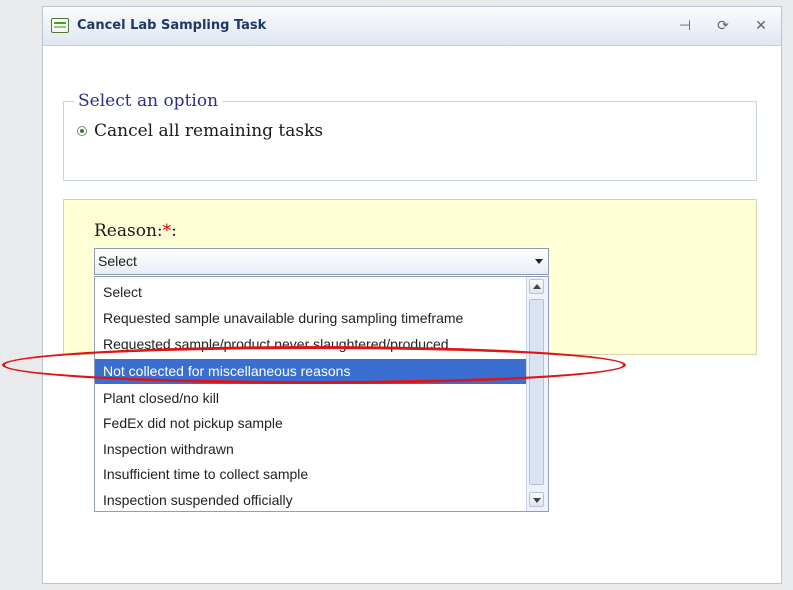 This screenshot has height=590, width=793. Describe the element at coordinates (536, 499) in the screenshot. I see `scroll-down-icon` at that location.